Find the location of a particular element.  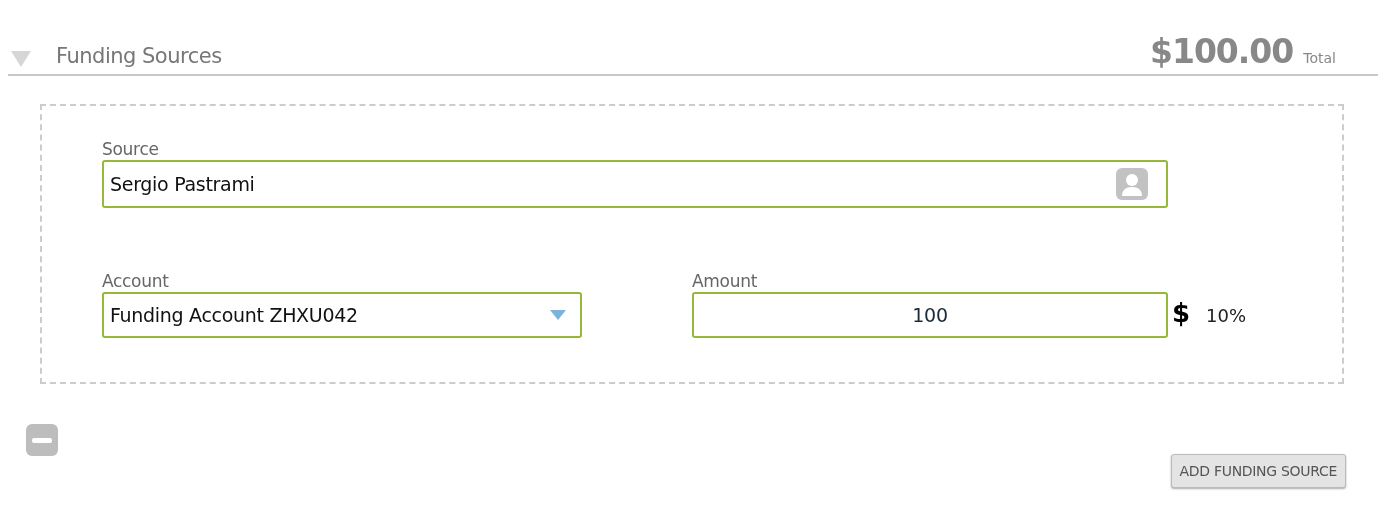

section-title: Funding Sources is located at coordinates (139, 56).